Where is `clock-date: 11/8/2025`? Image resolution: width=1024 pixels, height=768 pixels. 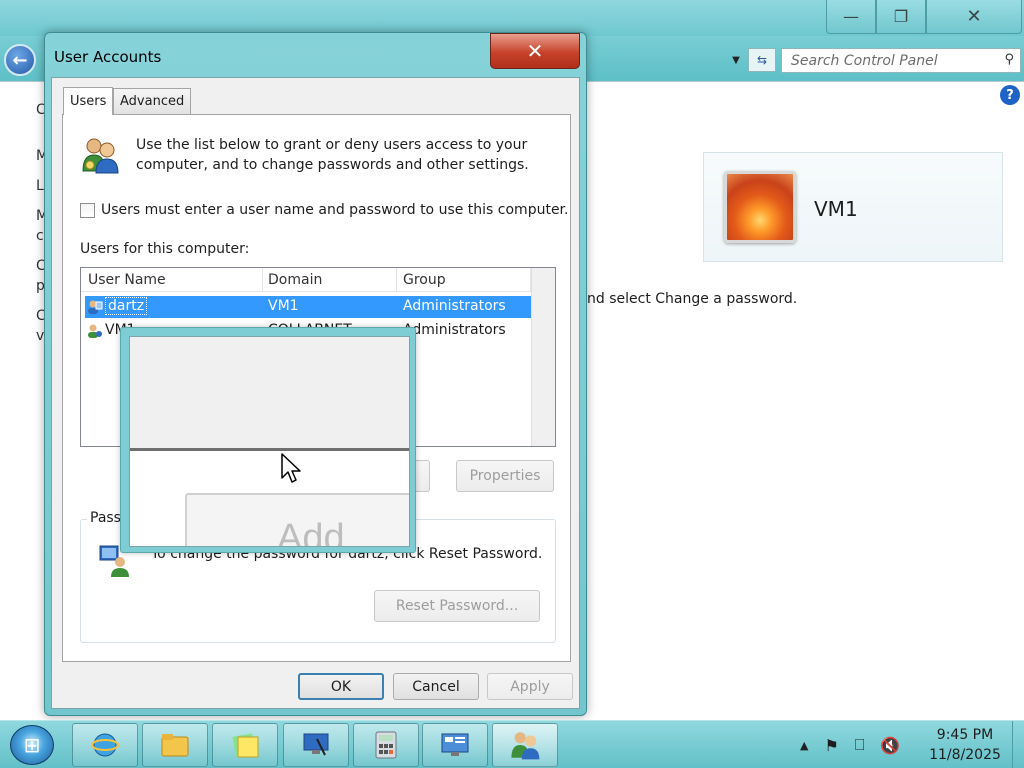
clock-date: 11/8/2025 is located at coordinates (965, 755).